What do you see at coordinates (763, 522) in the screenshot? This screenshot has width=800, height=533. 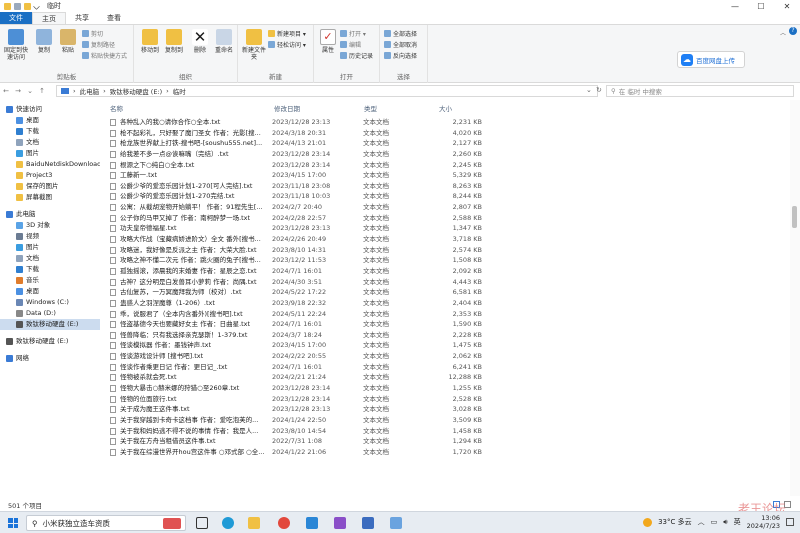 I see `clock: 13:06 2024/7/23` at bounding box center [763, 522].